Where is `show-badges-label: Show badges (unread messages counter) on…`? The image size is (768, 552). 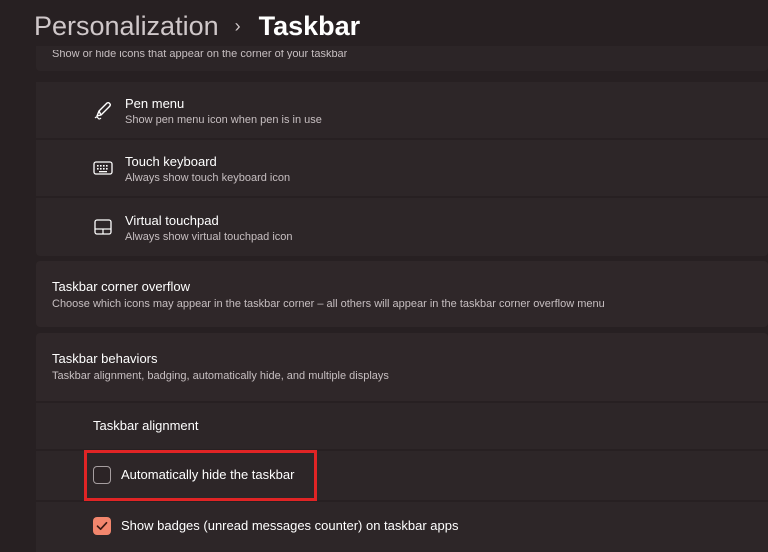 show-badges-label: Show badges (unread messages counter) on… is located at coordinates (289, 525).